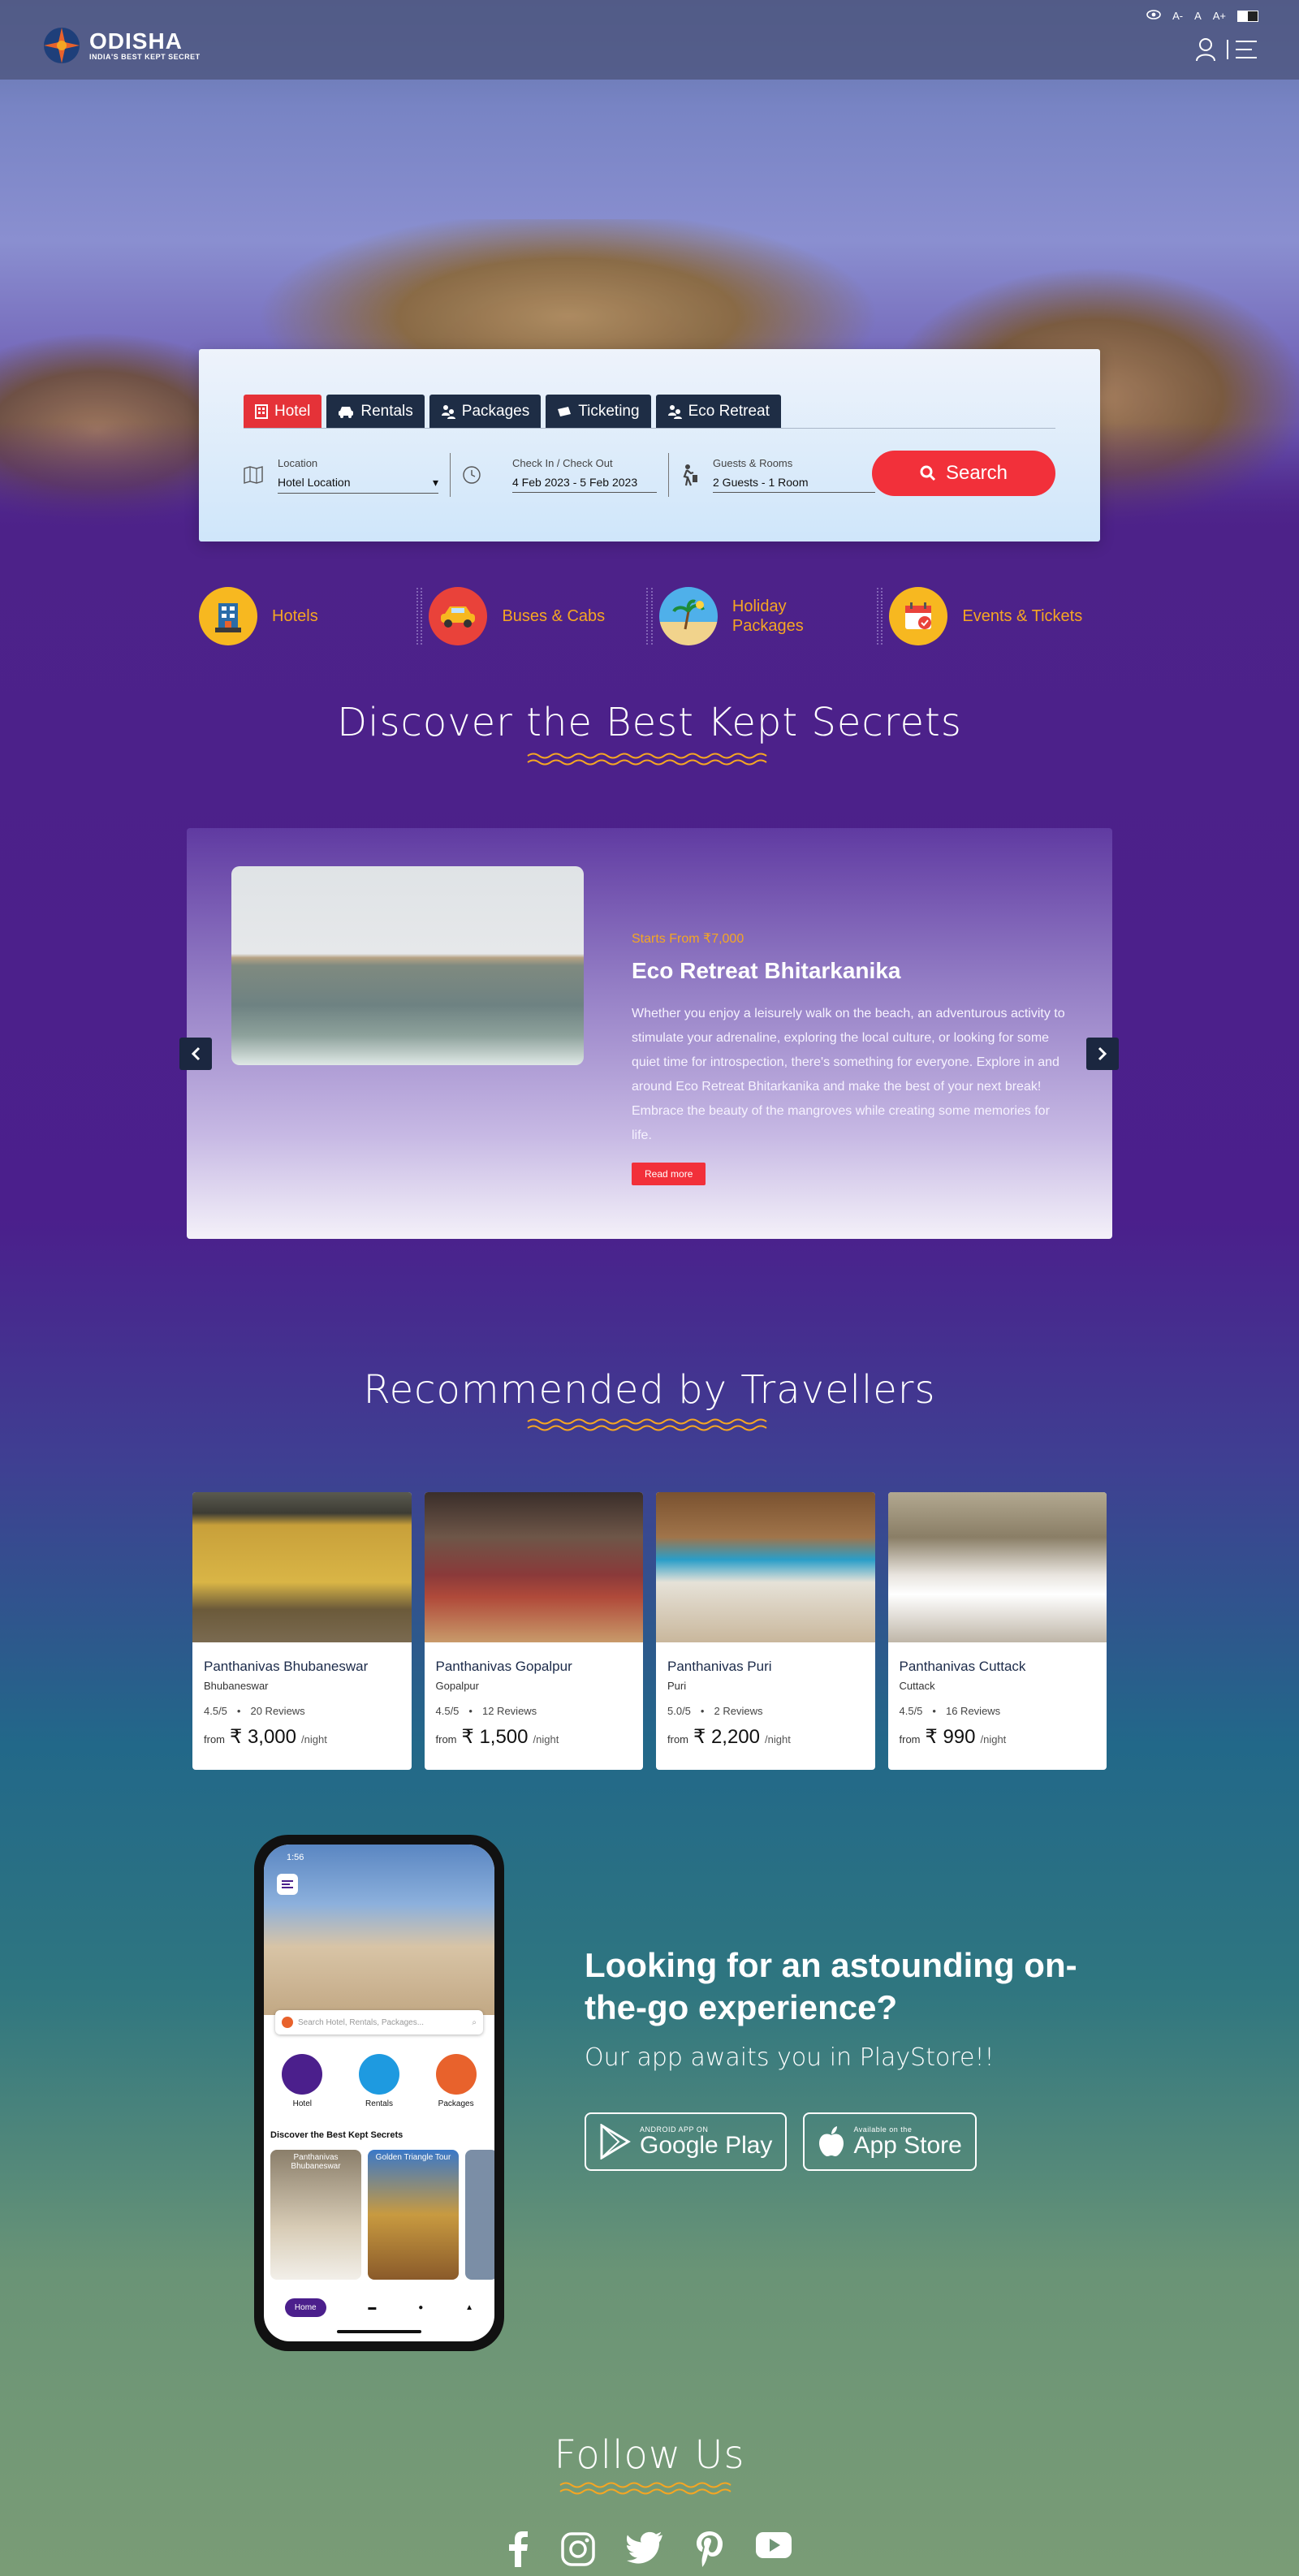  I want to click on location-field: Location Hotel Location ▾, so click(341, 475).